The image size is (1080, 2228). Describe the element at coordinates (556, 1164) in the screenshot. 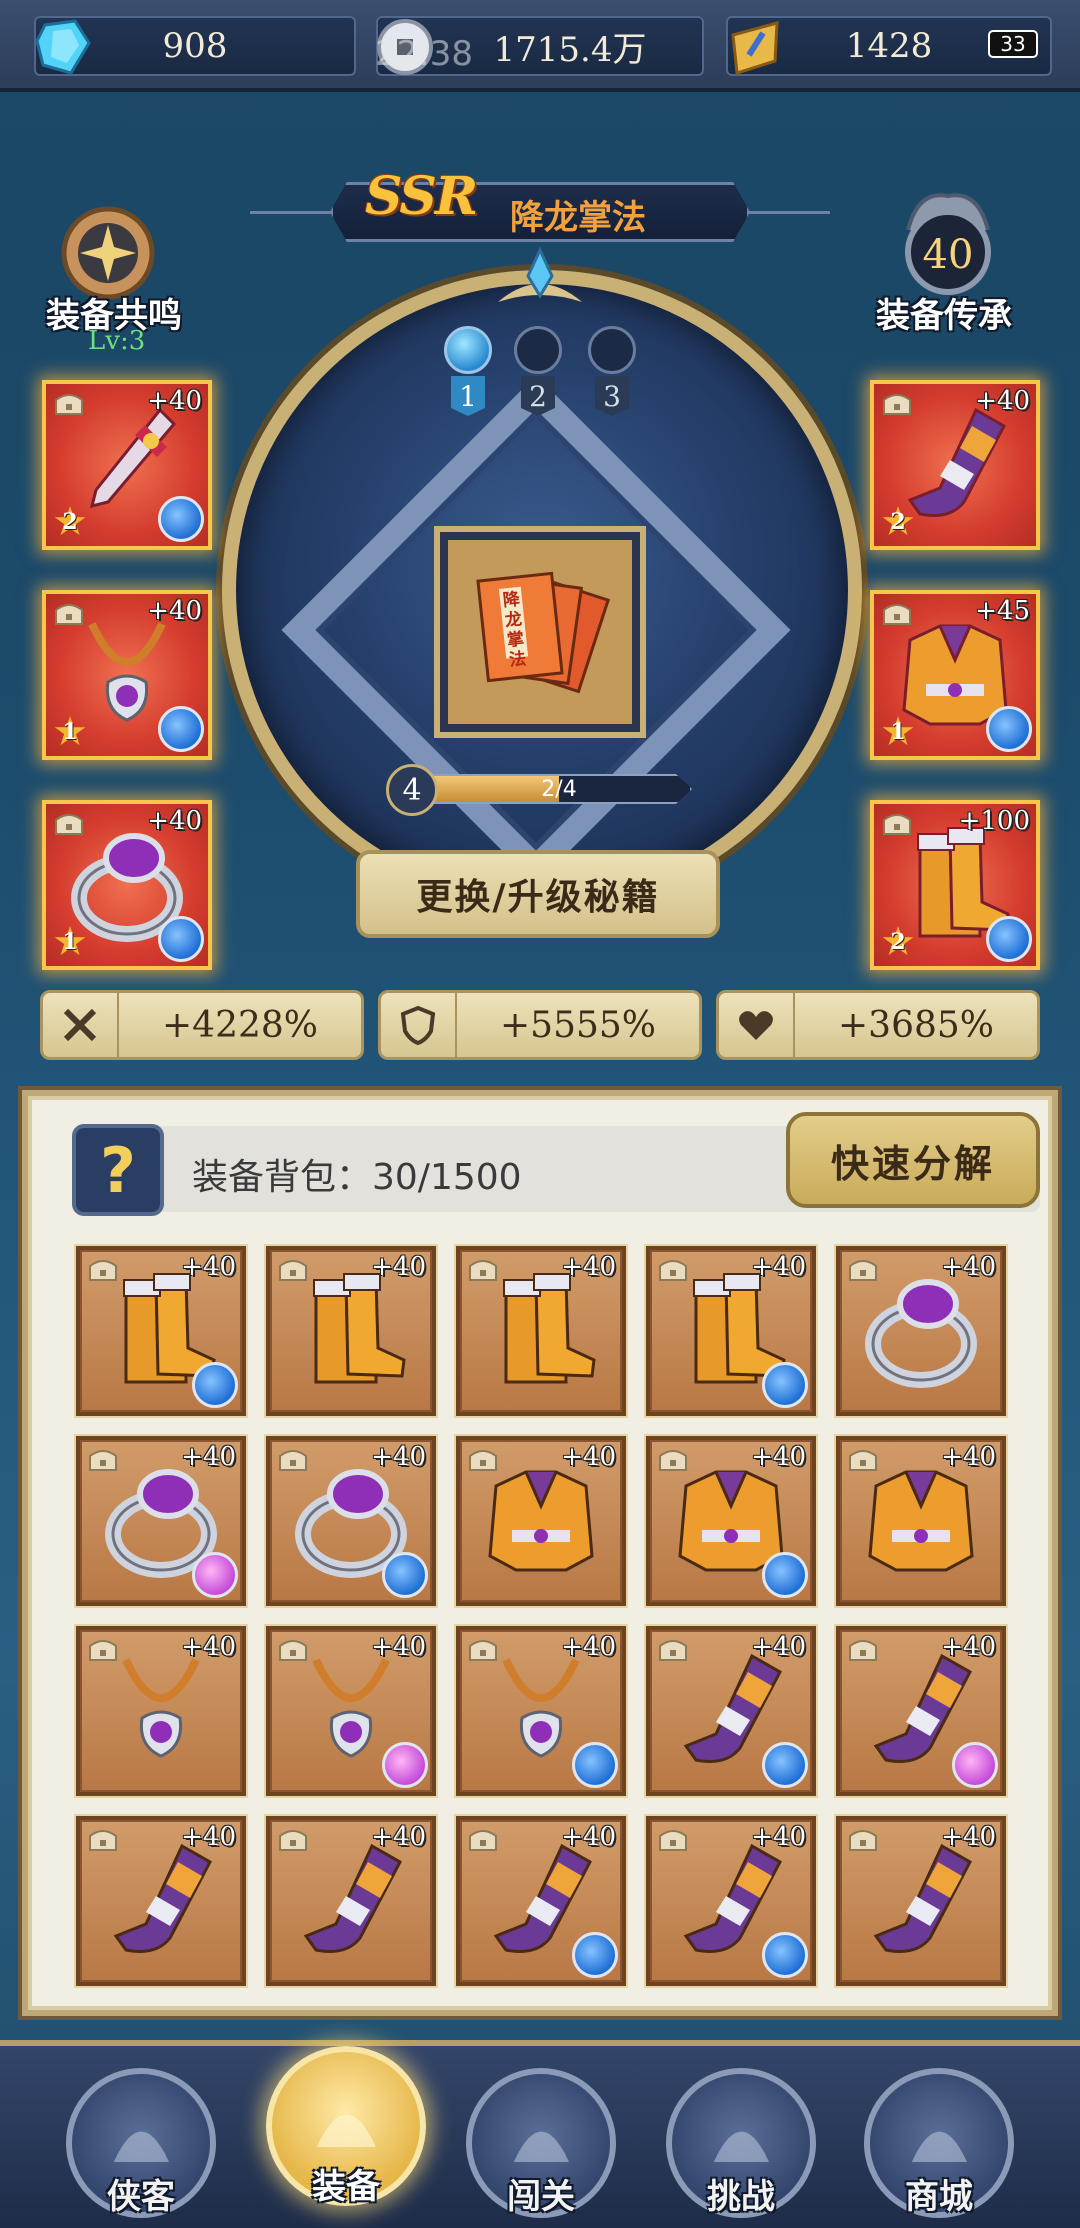

I see `bag-header: ? 装备背包：30/1500 快速分解` at that location.